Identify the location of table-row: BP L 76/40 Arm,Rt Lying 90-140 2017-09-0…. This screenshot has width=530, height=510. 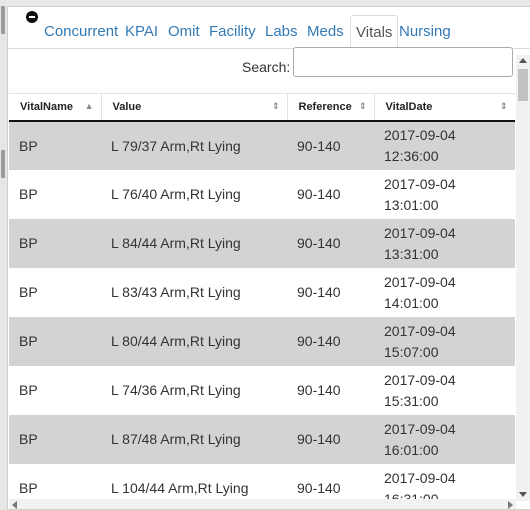
(262, 194).